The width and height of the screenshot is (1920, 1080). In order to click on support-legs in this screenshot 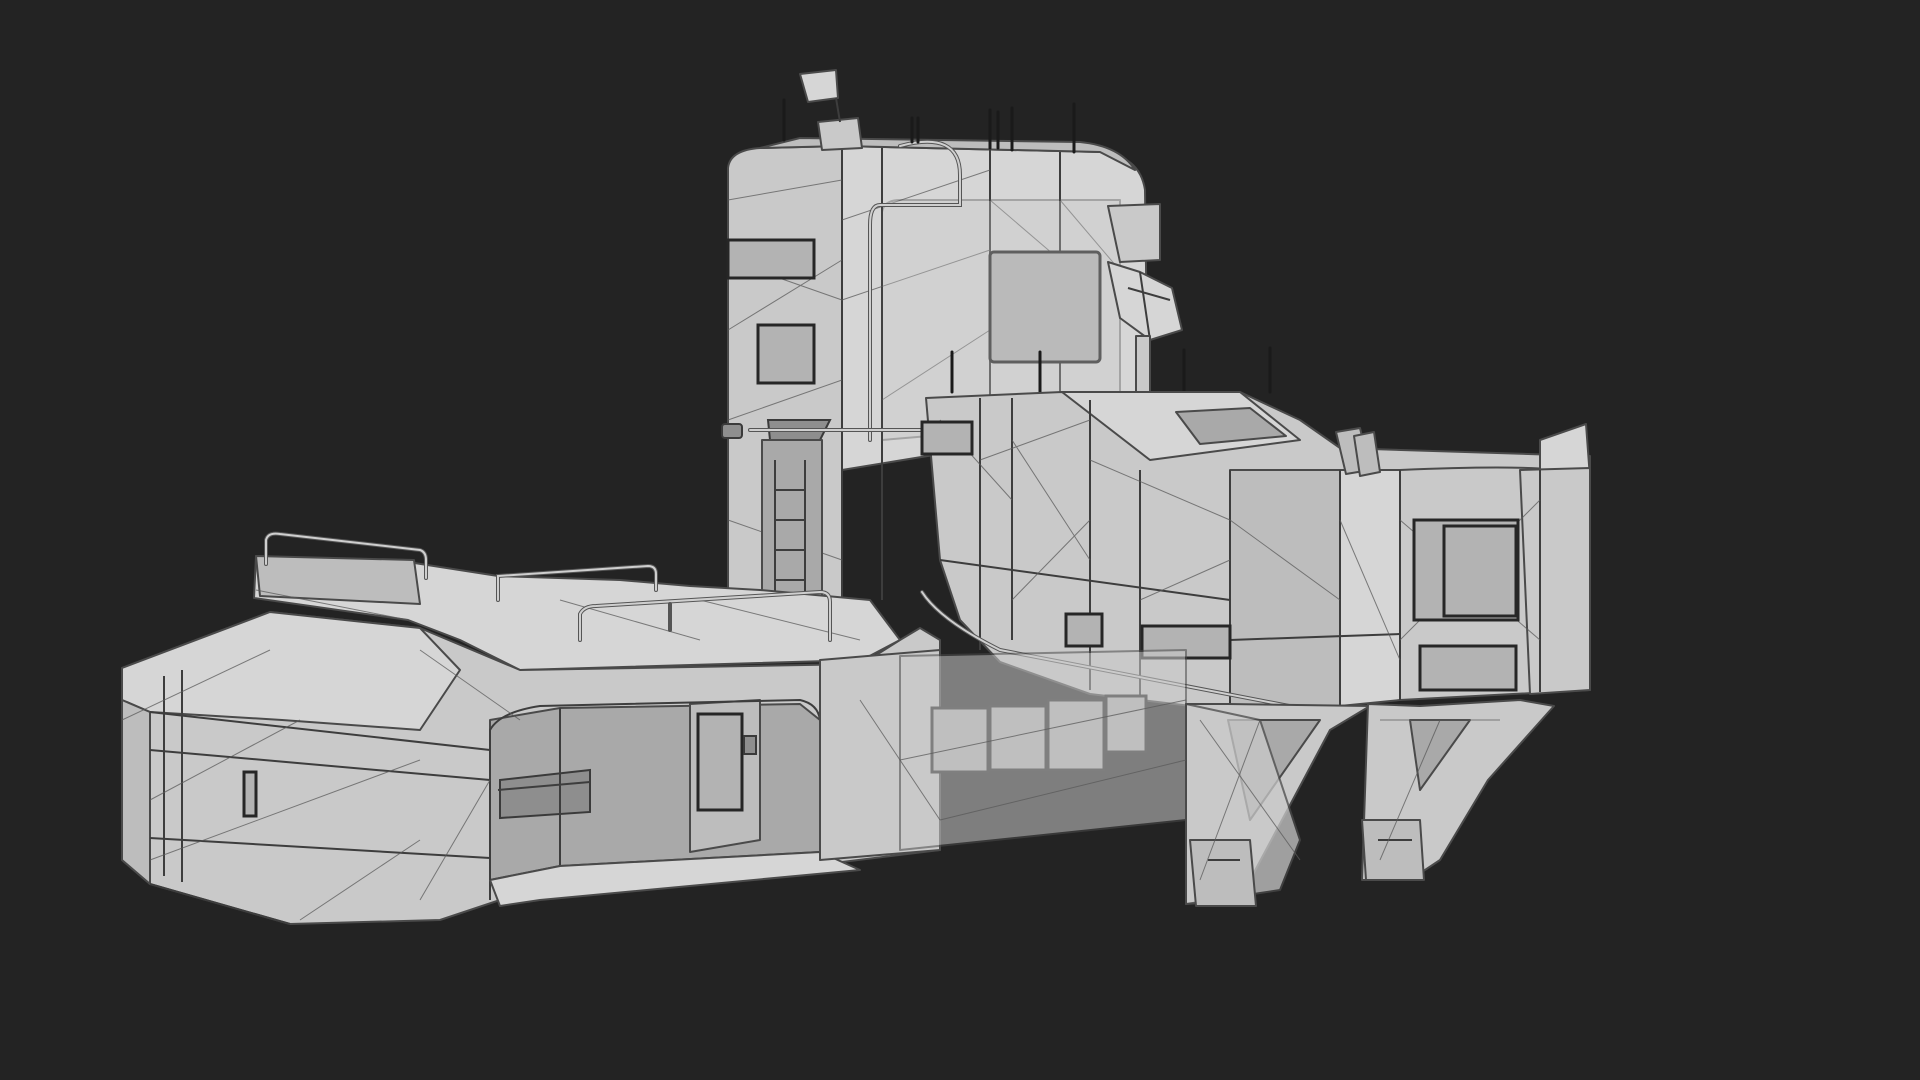, I will do `click(1370, 803)`.